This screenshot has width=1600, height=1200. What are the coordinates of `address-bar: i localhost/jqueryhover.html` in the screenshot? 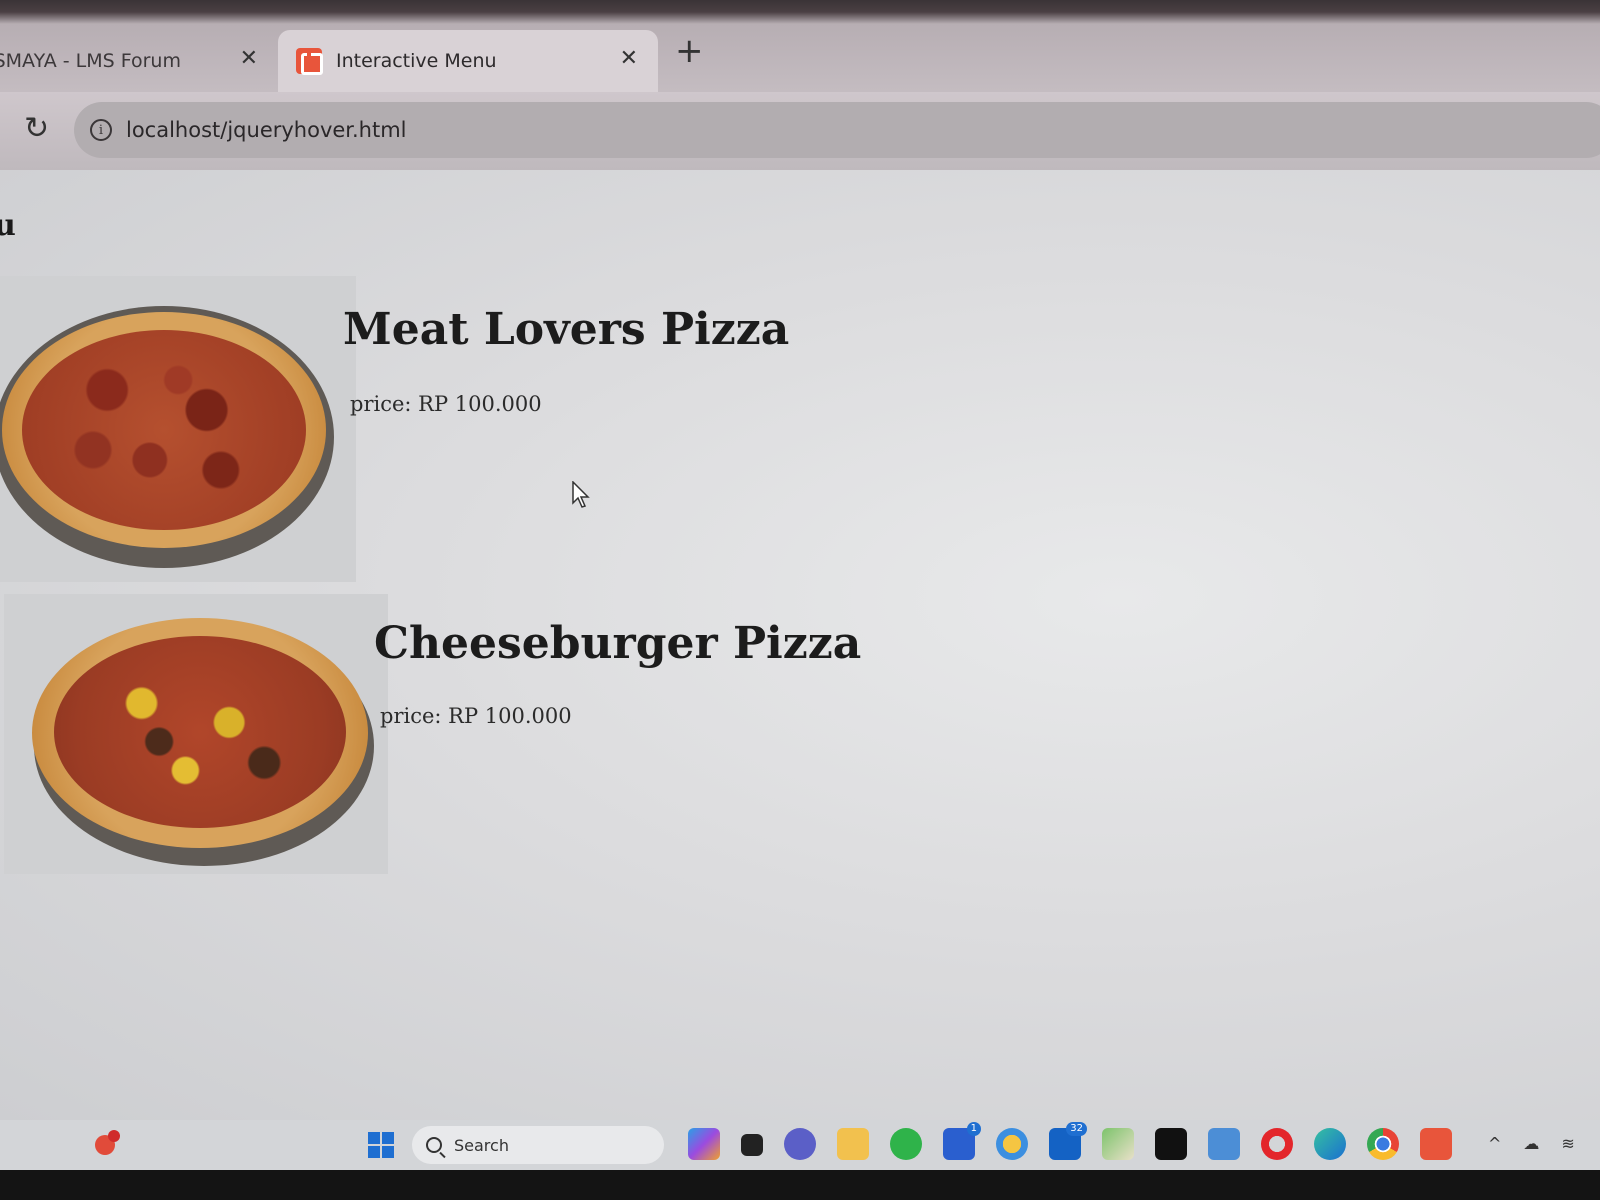 It's located at (837, 130).